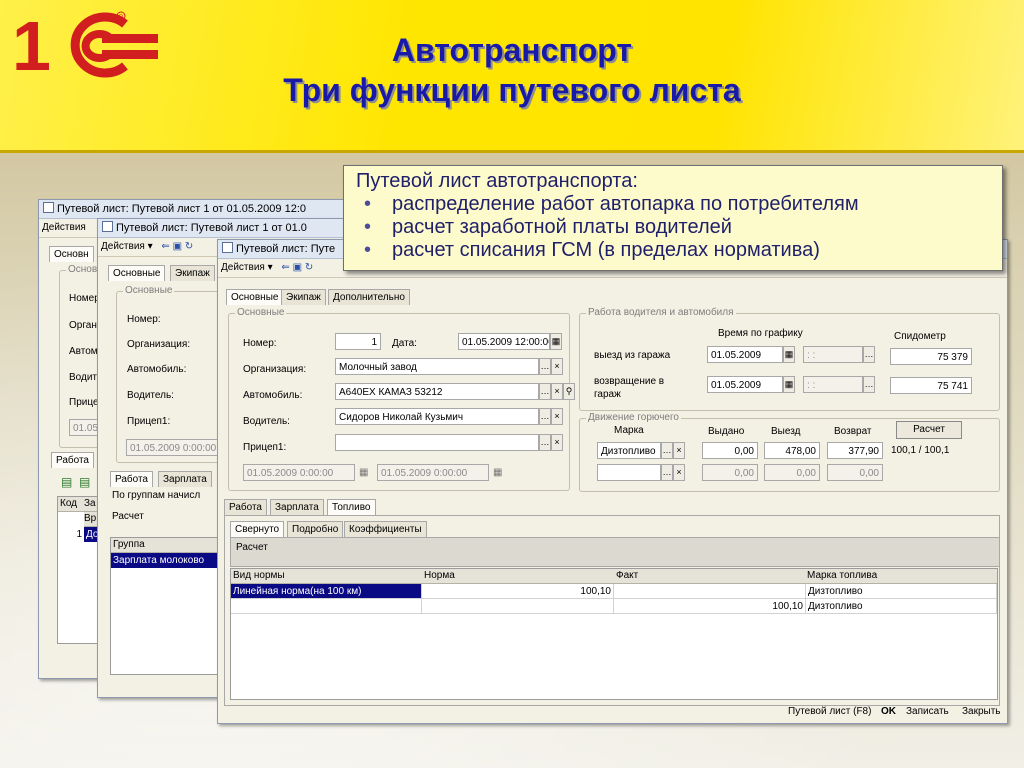 Image resolution: width=1024 pixels, height=768 pixels. Describe the element at coordinates (326, 606) in the screenshot. I see `row2-norm-type` at that location.